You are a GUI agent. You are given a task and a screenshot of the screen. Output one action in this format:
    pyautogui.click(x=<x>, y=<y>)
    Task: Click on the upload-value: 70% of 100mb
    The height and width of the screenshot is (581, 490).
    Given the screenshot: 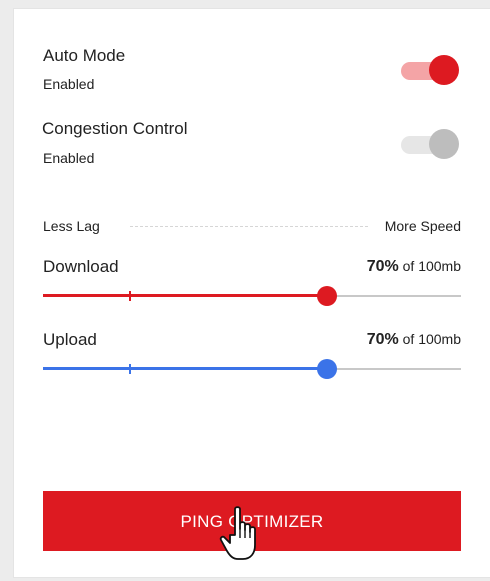 What is the action you would take?
    pyautogui.click(x=414, y=340)
    